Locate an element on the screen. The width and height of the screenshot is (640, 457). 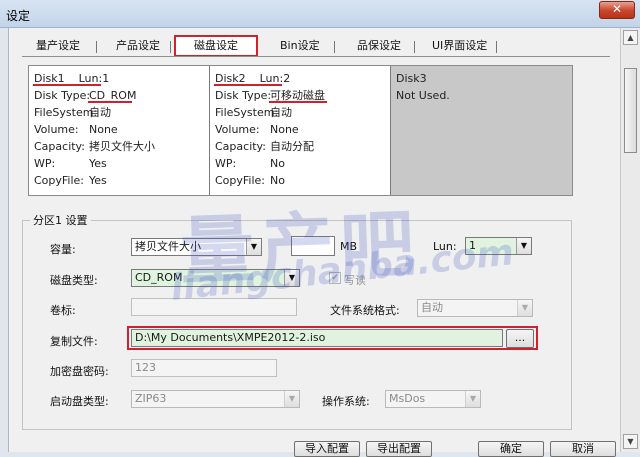
fs-format-select-value: 自动 is located at coordinates (432, 307).